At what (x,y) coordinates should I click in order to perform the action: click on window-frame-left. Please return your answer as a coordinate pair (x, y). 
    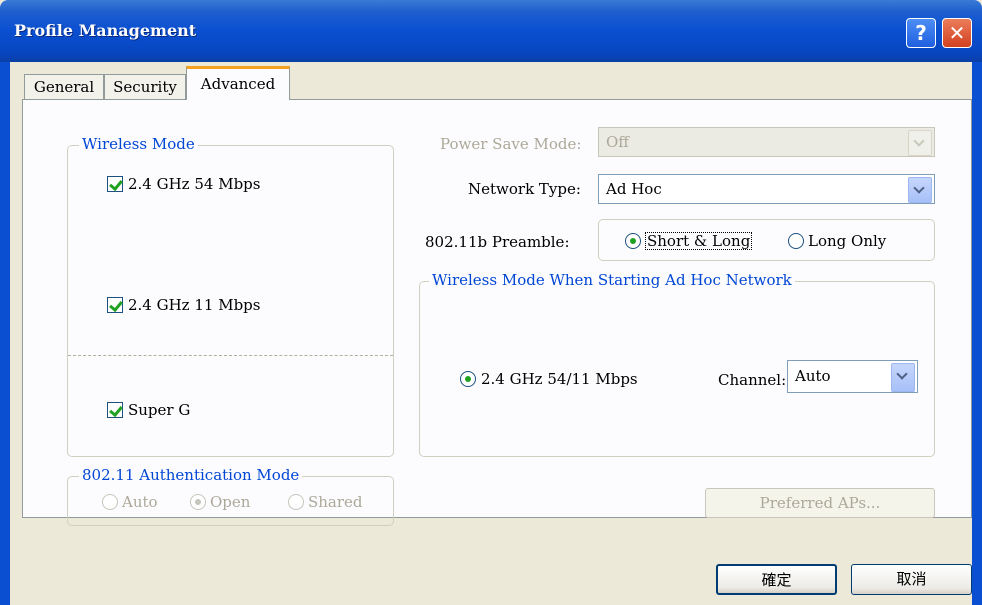
    Looking at the image, I should click on (5, 333).